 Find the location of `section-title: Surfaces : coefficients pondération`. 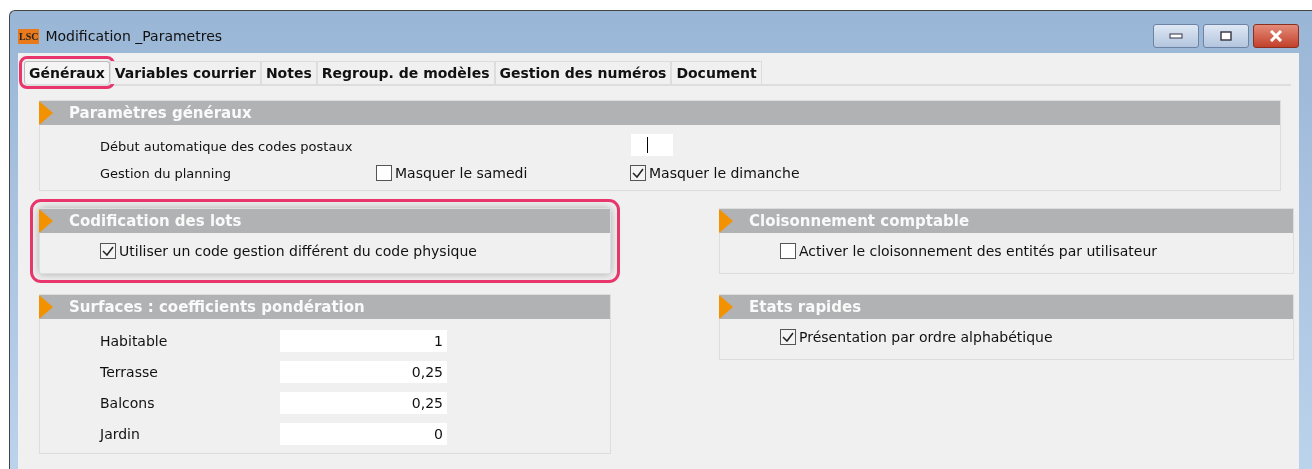

section-title: Surfaces : coefficients pondération is located at coordinates (217, 307).